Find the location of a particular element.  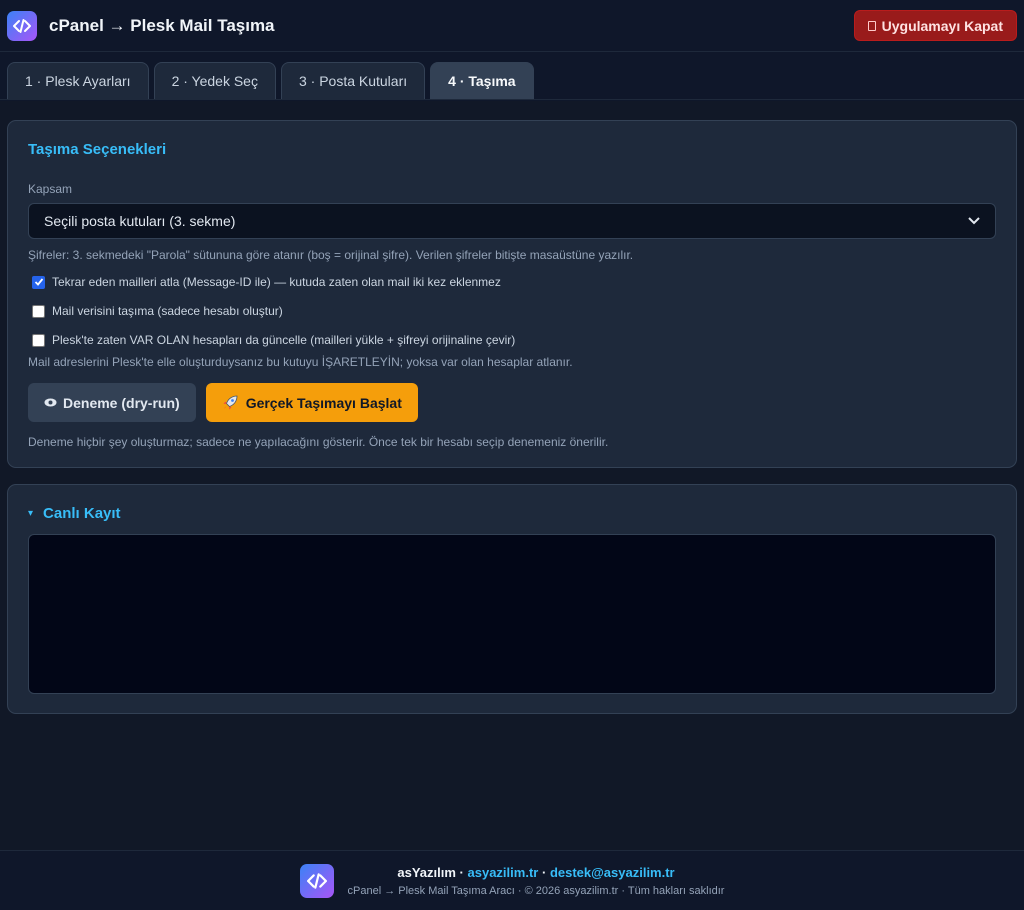

scope-label: Kapsam is located at coordinates (50, 189).